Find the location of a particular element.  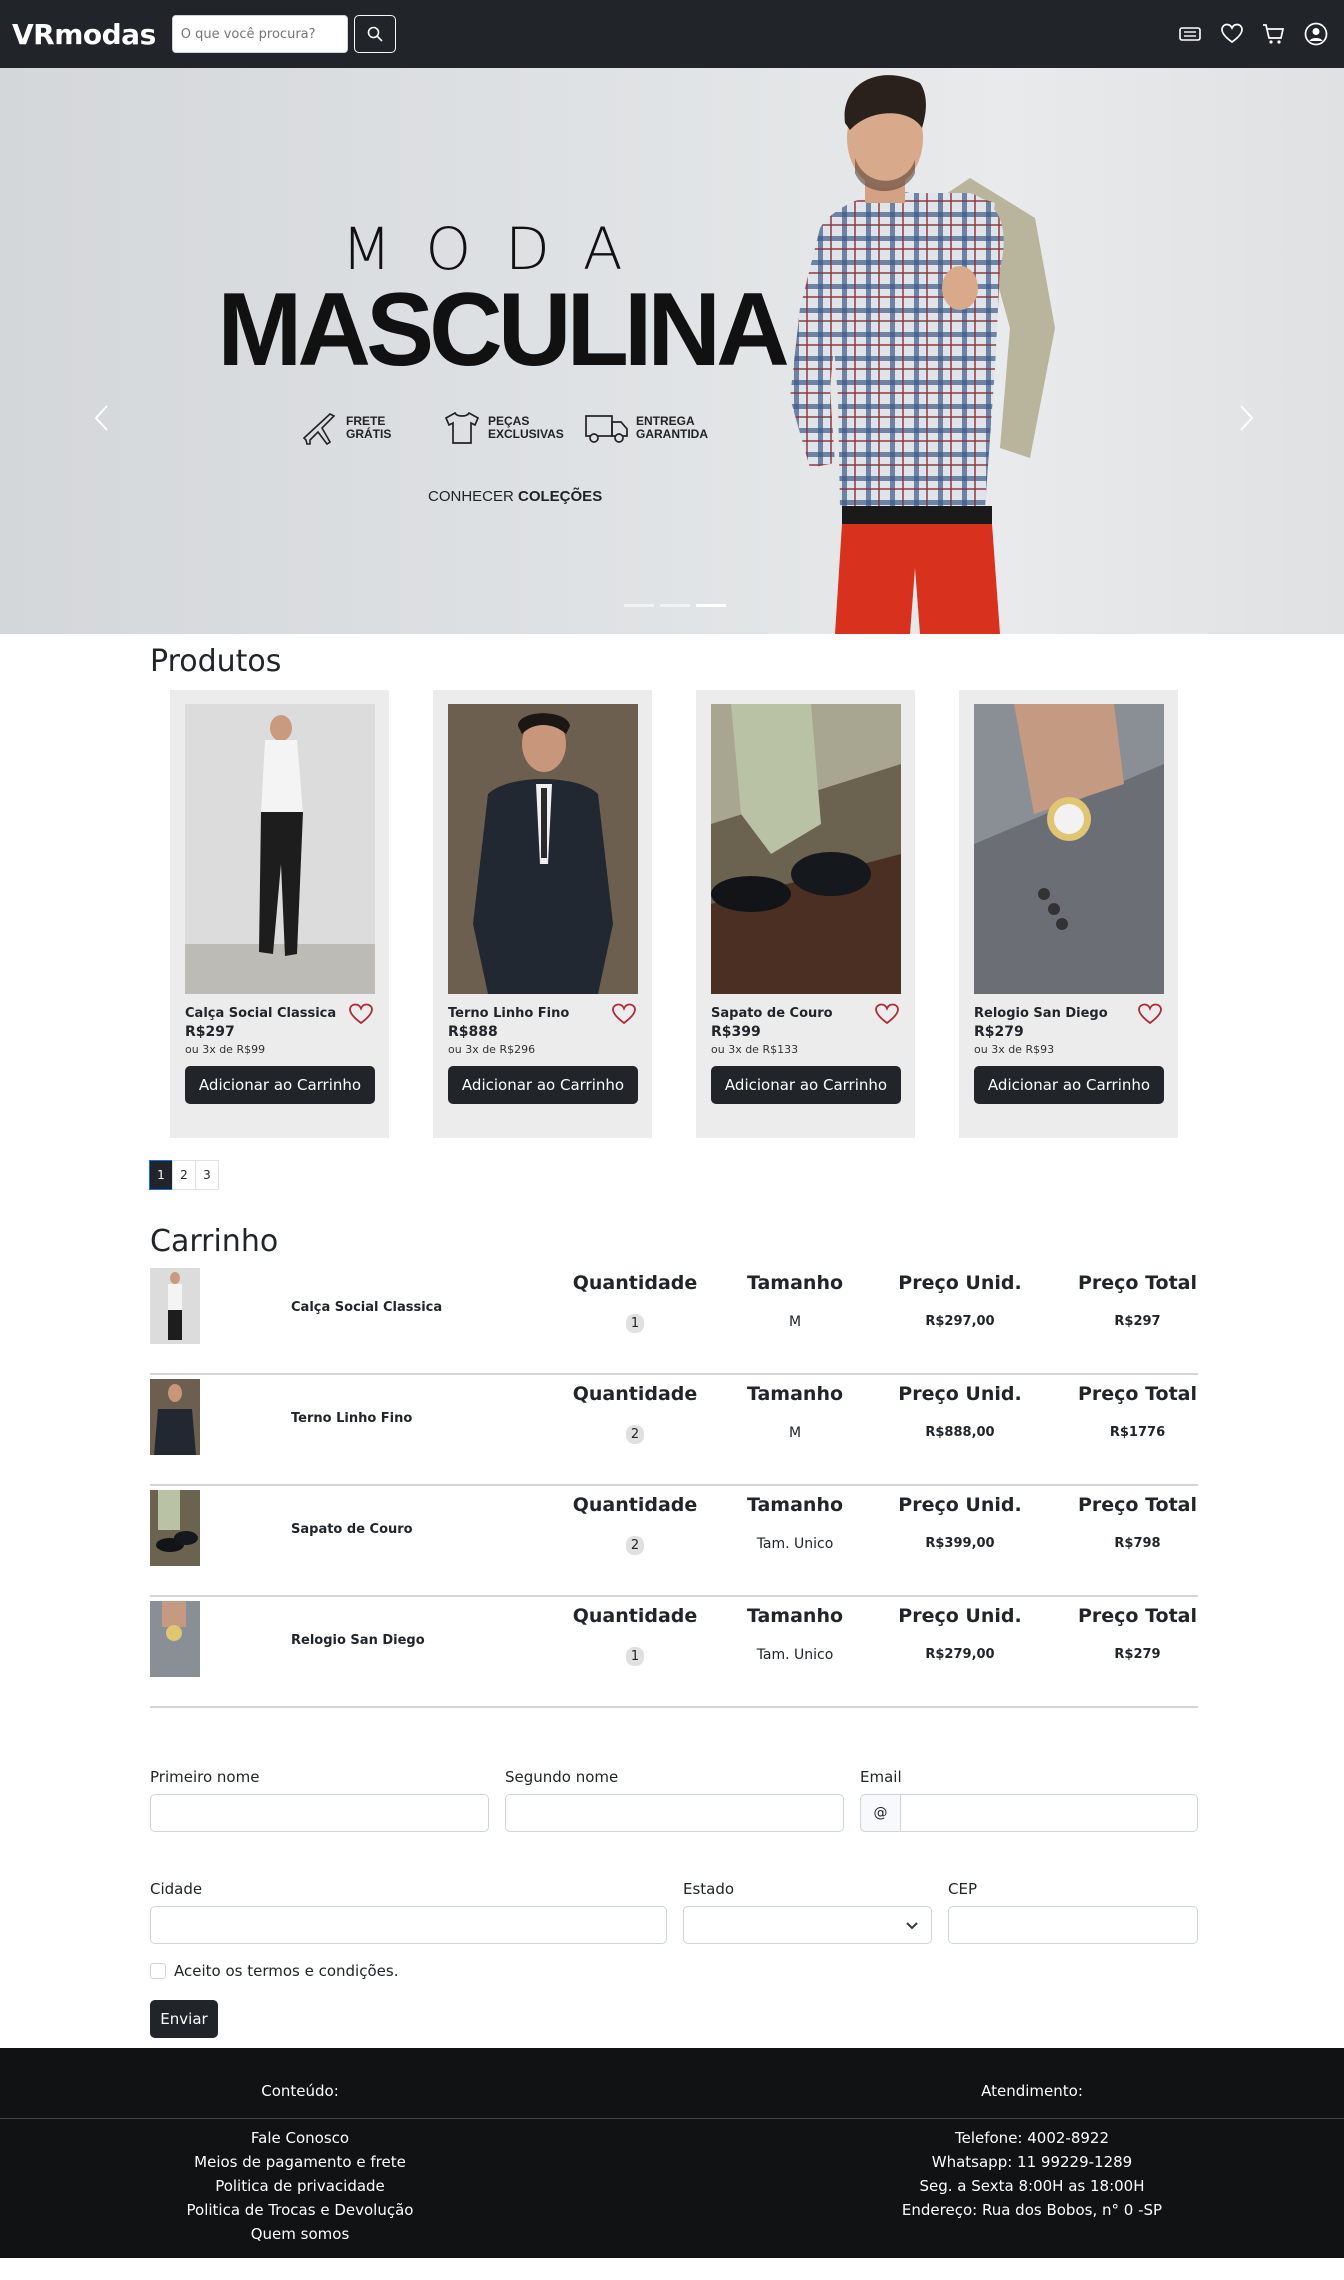

ticket-icon is located at coordinates (1190, 34).